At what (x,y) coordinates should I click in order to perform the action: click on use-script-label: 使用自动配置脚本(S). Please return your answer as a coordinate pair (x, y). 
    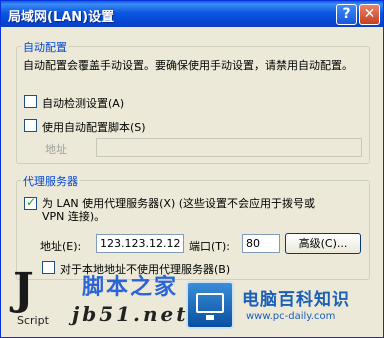
    Looking at the image, I should click on (94, 127).